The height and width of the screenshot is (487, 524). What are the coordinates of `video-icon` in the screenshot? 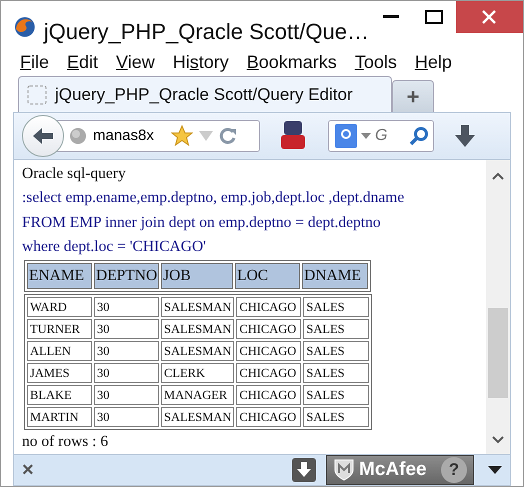 It's located at (293, 136).